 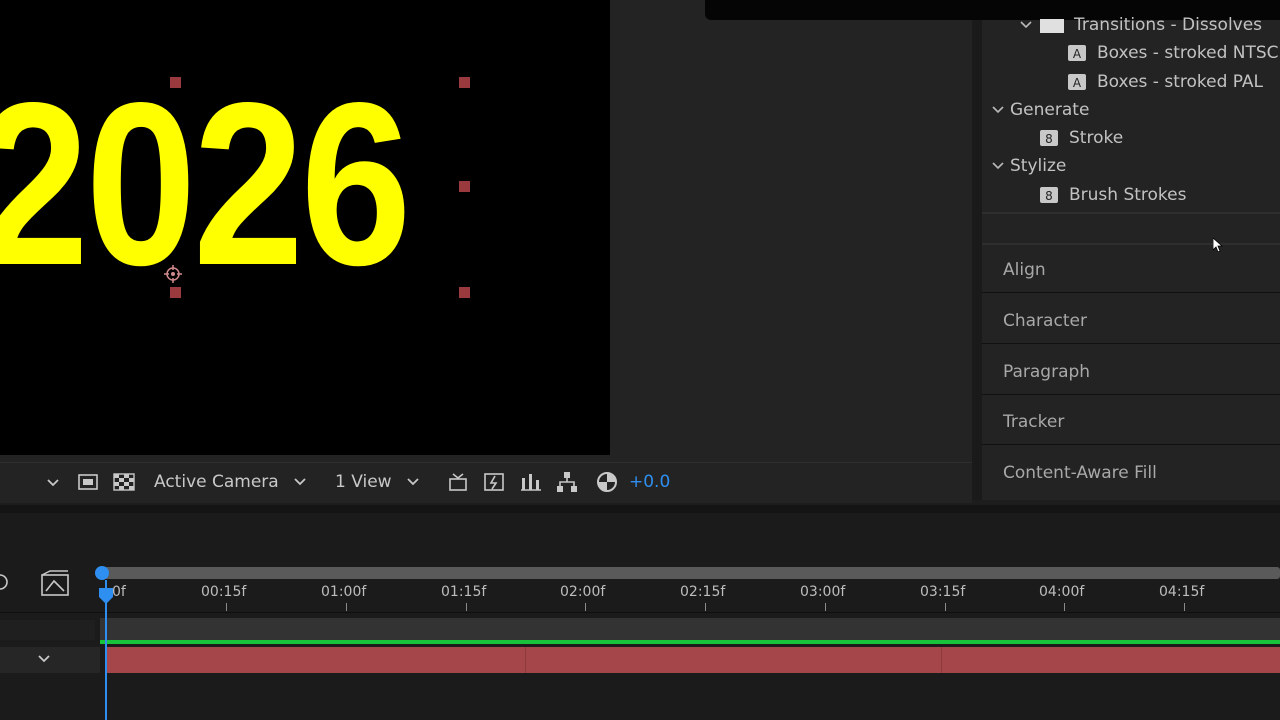 I want to click on transparency-grid-icon, so click(x=124, y=482).